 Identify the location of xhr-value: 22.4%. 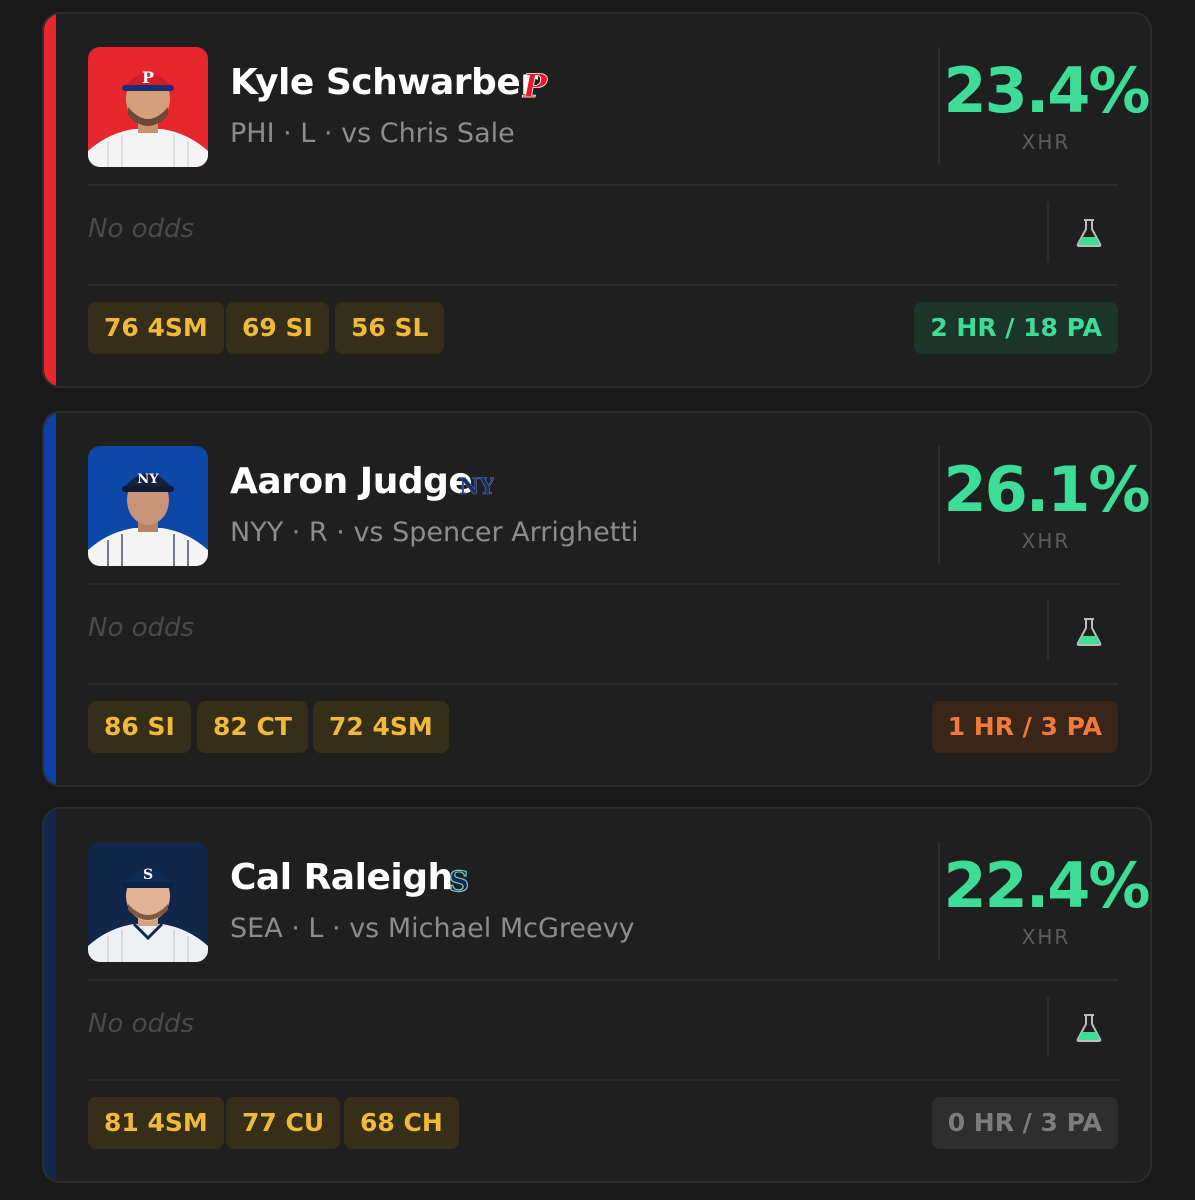
(1046, 885).